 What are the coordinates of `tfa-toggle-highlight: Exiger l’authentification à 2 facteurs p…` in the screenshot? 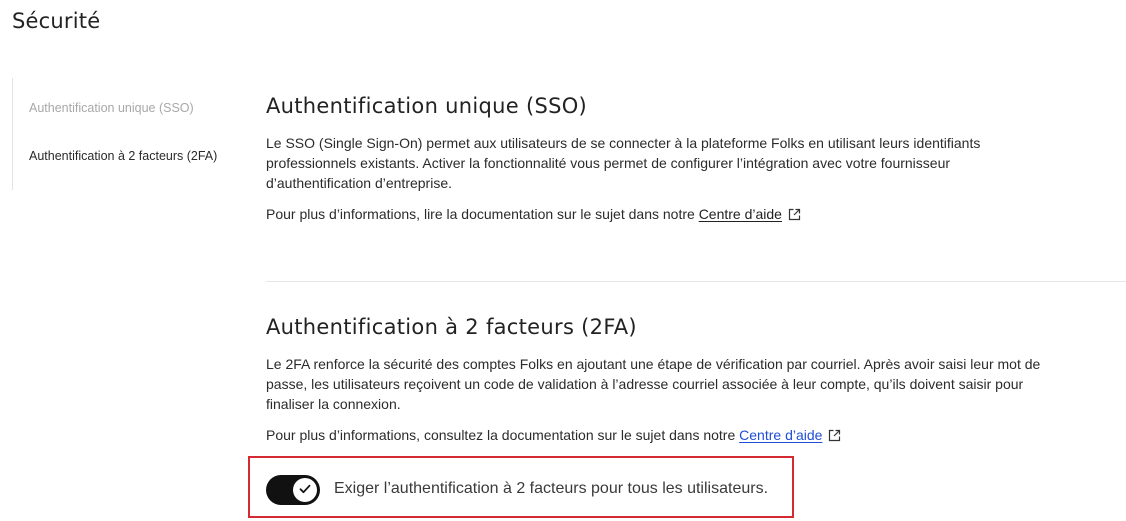 It's located at (521, 487).